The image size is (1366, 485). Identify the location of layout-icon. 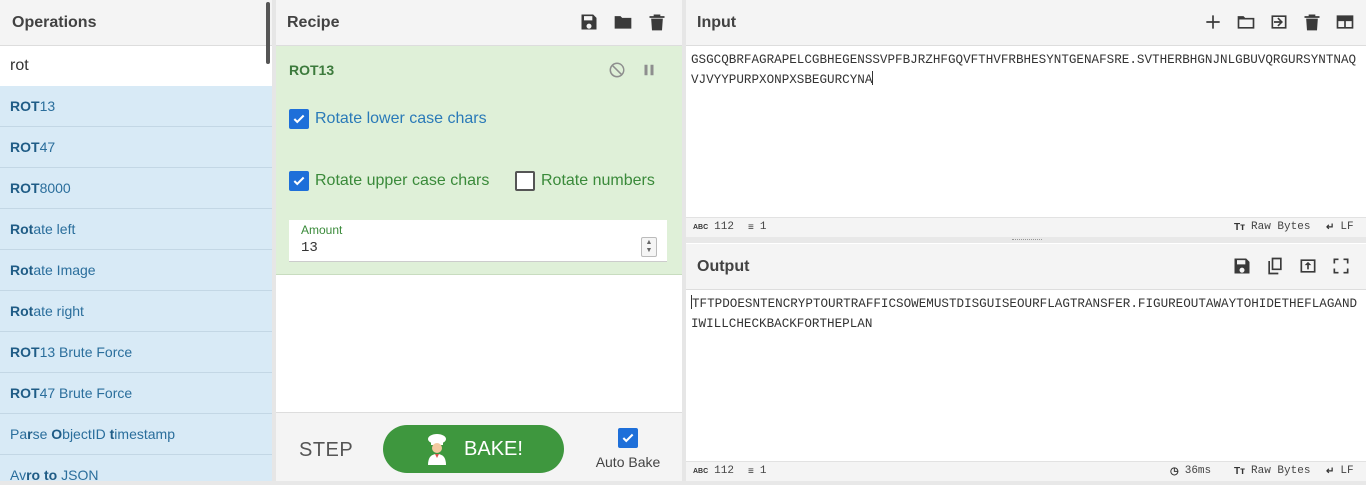
(1345, 22).